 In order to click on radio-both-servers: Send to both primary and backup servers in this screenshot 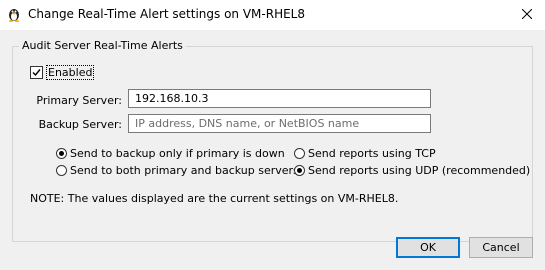, I will do `click(177, 170)`.